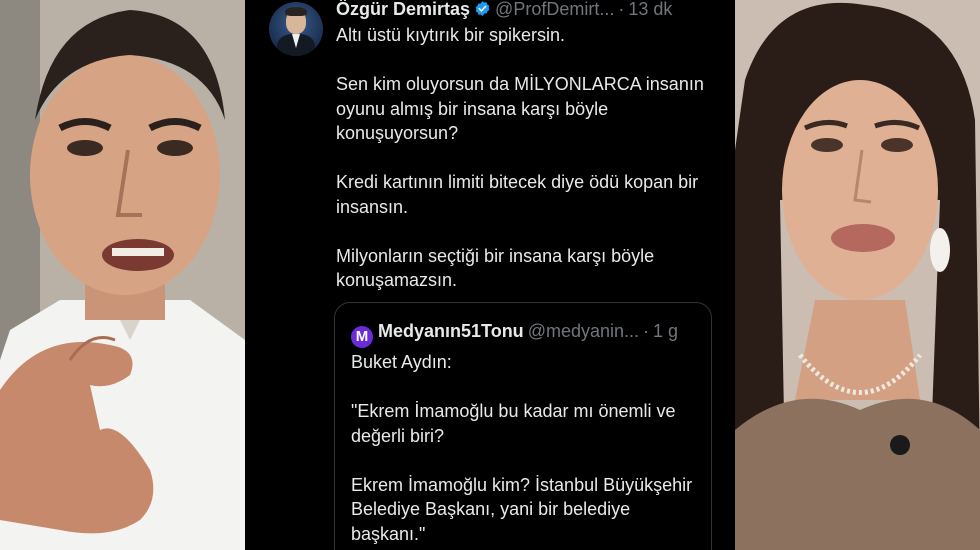  What do you see at coordinates (650, 9) in the screenshot?
I see `tweet-timestamp: 13 dk` at bounding box center [650, 9].